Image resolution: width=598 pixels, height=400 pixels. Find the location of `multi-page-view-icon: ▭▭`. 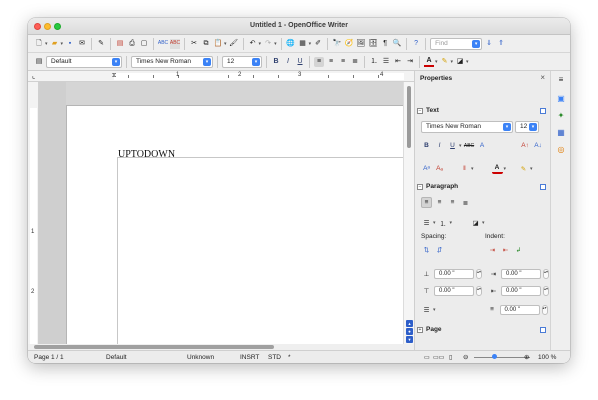

multi-page-view-icon: ▭▭ is located at coordinates (438, 357).